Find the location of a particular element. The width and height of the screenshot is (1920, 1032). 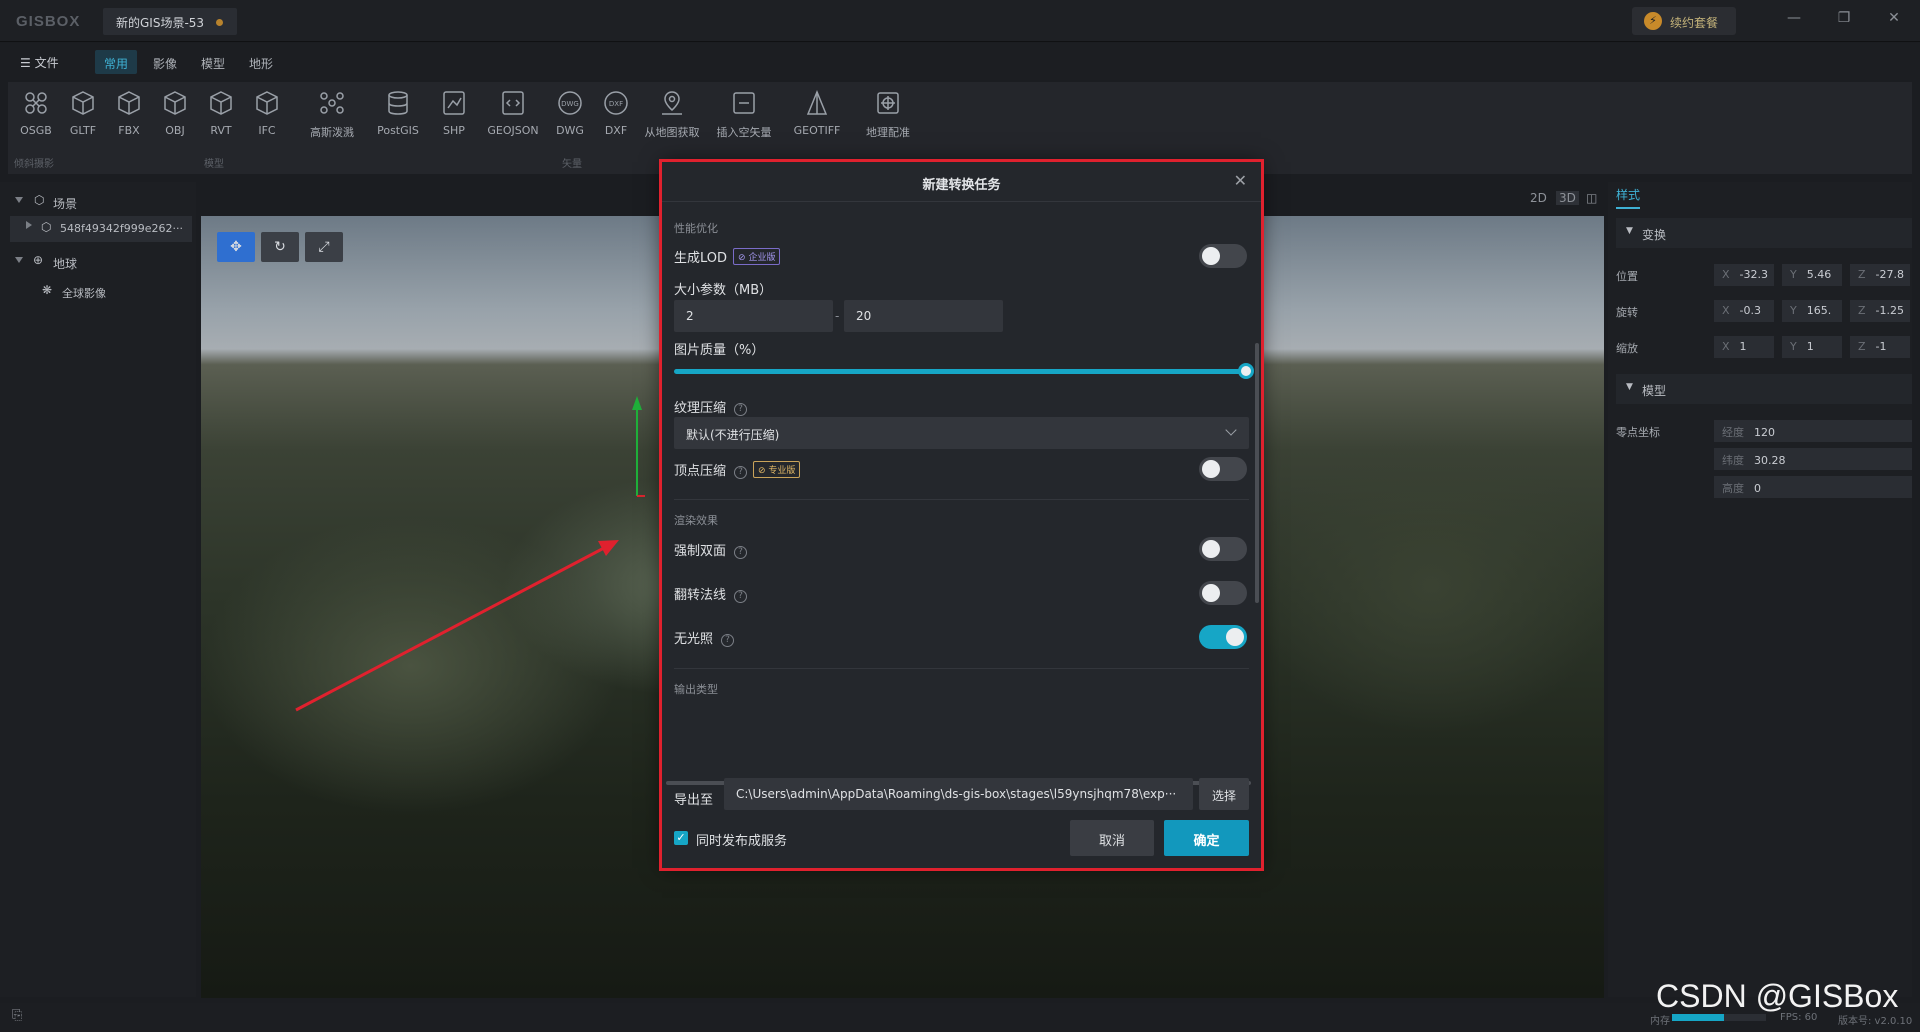

watermark: CSDN @GISBox is located at coordinates (1777, 996).